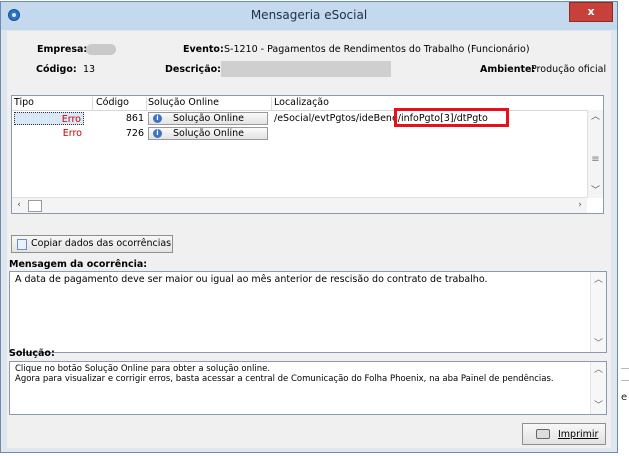 The width and height of the screenshot is (629, 456). I want to click on copy-button-label: Copiar dados das ocorrências, so click(101, 243).